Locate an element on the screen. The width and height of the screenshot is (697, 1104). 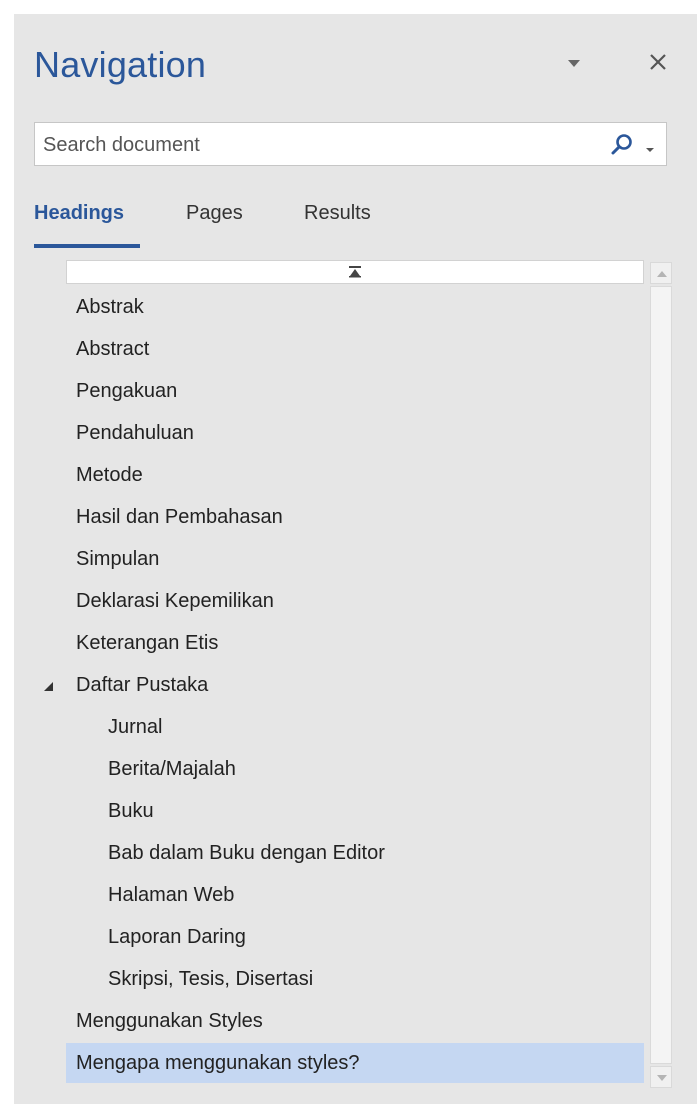
search-icon is located at coordinates (621, 144).